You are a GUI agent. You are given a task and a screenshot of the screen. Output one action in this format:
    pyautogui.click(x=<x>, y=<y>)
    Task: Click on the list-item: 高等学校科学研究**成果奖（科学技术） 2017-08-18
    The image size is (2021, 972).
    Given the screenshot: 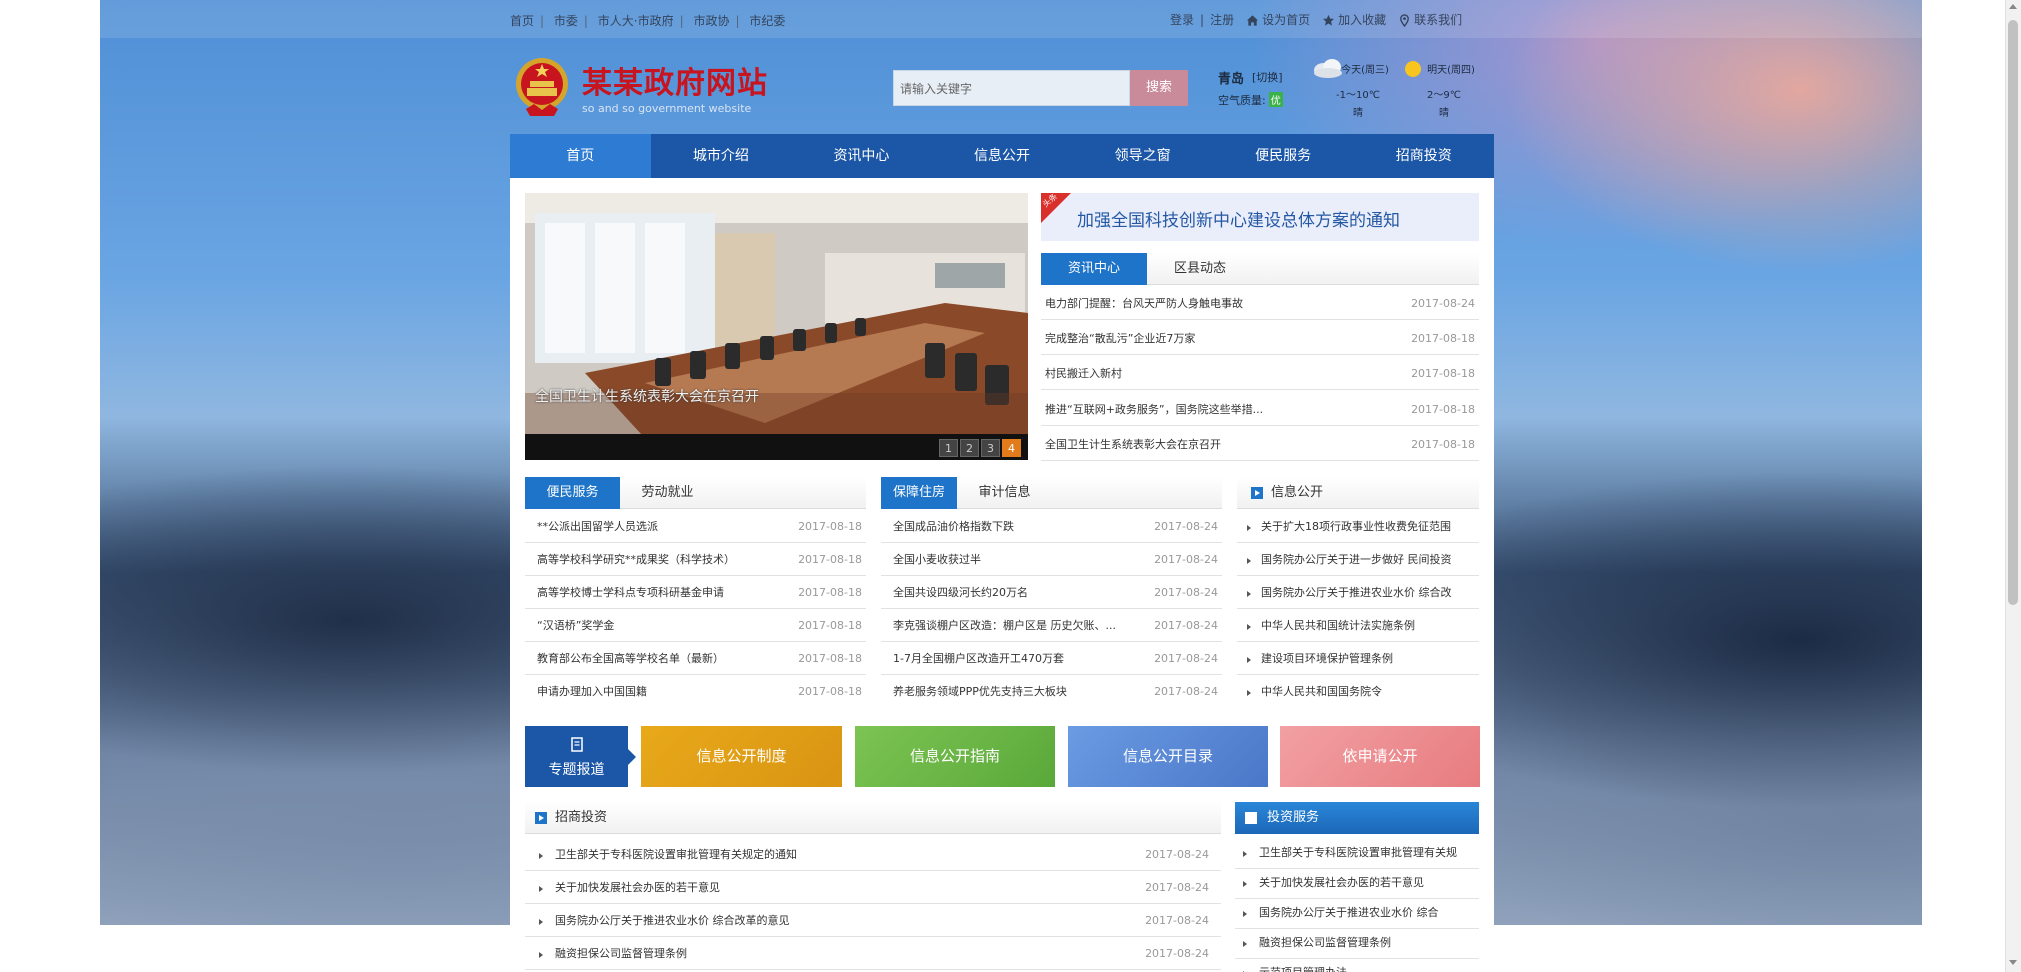 What is the action you would take?
    pyautogui.click(x=695, y=559)
    